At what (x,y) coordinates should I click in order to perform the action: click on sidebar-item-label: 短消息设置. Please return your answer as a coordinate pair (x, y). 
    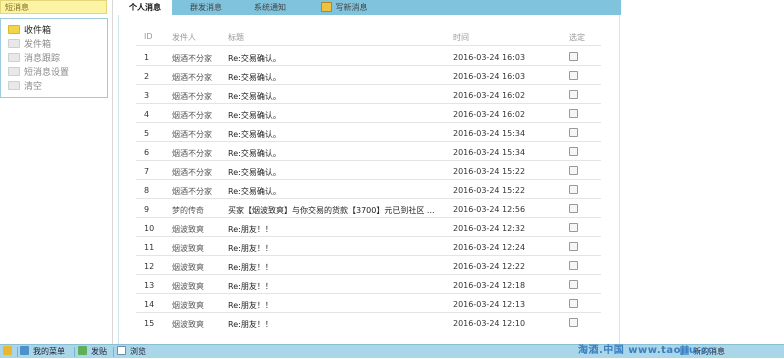
    Looking at the image, I should click on (47, 73).